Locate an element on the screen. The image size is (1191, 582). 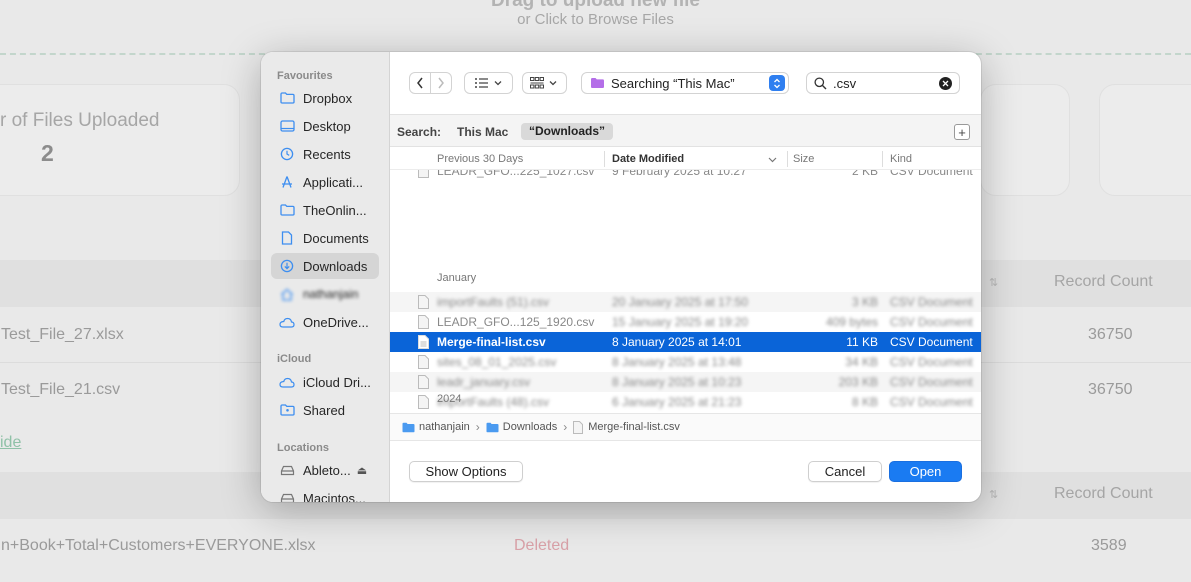
cancel-button: Cancel is located at coordinates (845, 471).